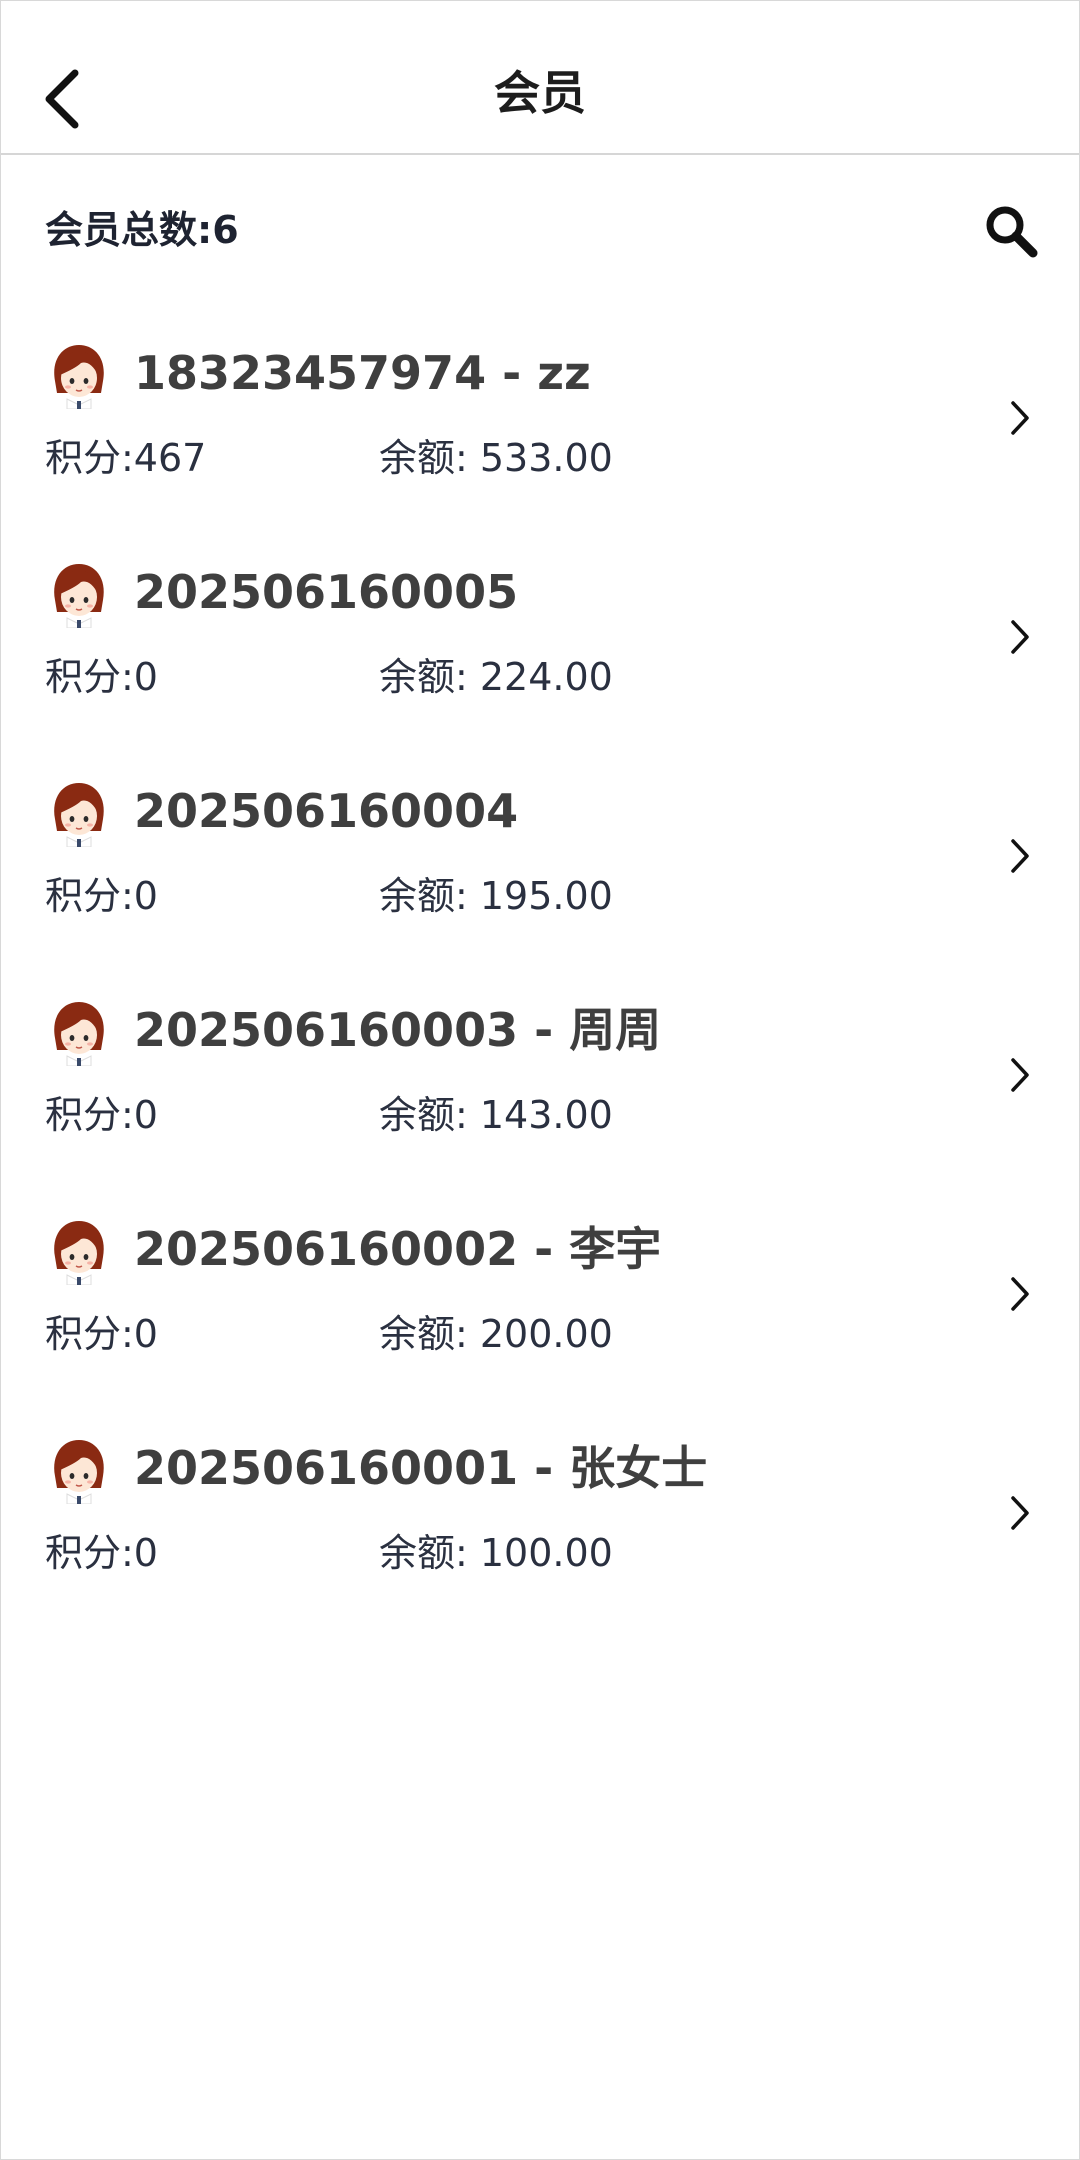  I want to click on member-balance: 余额: 143.00, so click(496, 1115).